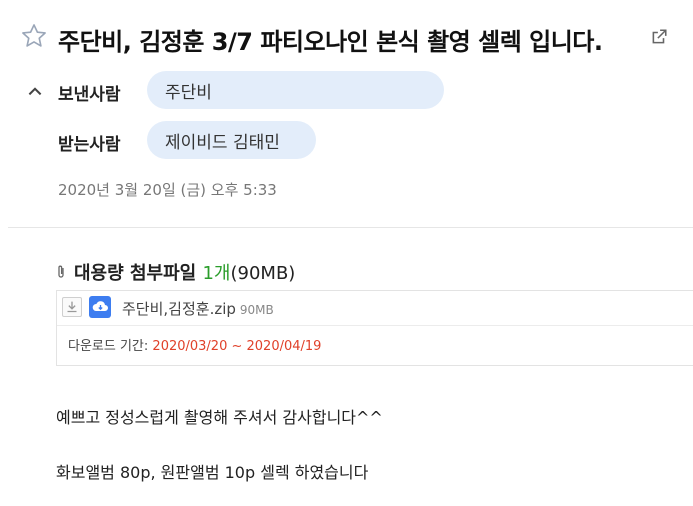 The width and height of the screenshot is (693, 506). Describe the element at coordinates (295, 90) in the screenshot. I see `sender-chip: 주단비` at that location.